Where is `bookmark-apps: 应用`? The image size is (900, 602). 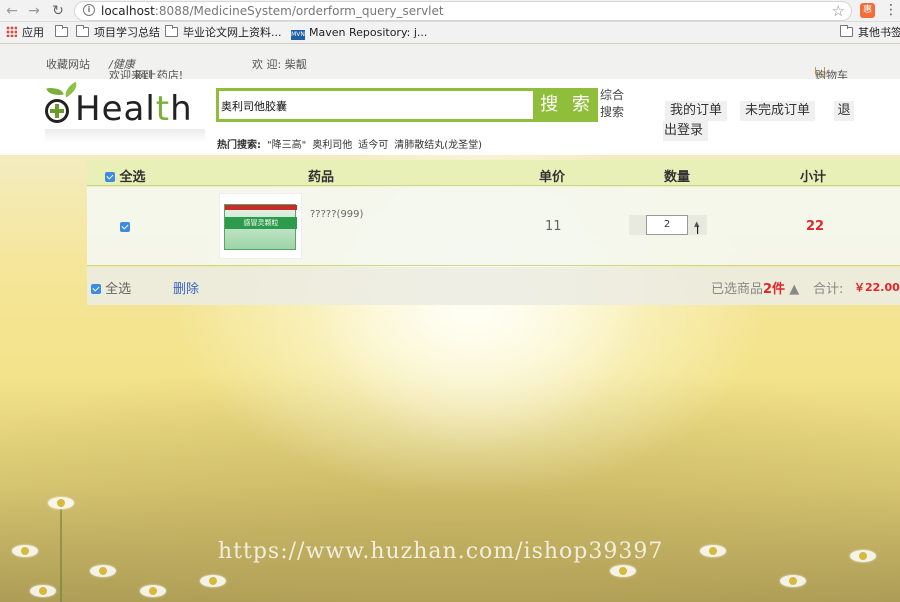 bookmark-apps: 应用 is located at coordinates (25, 33).